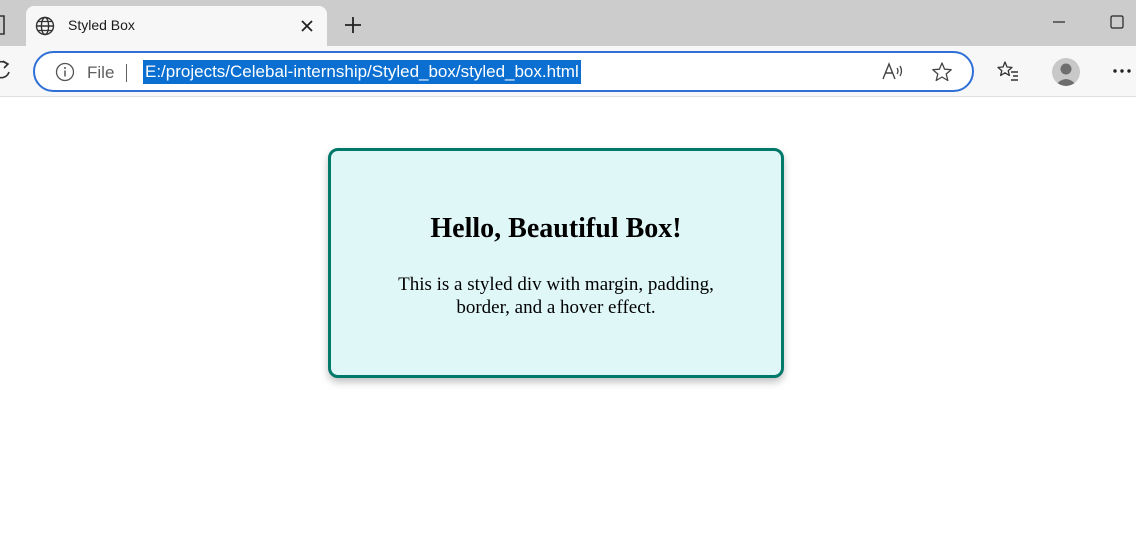  Describe the element at coordinates (101, 72) in the screenshot. I see `scheme-label: File` at that location.